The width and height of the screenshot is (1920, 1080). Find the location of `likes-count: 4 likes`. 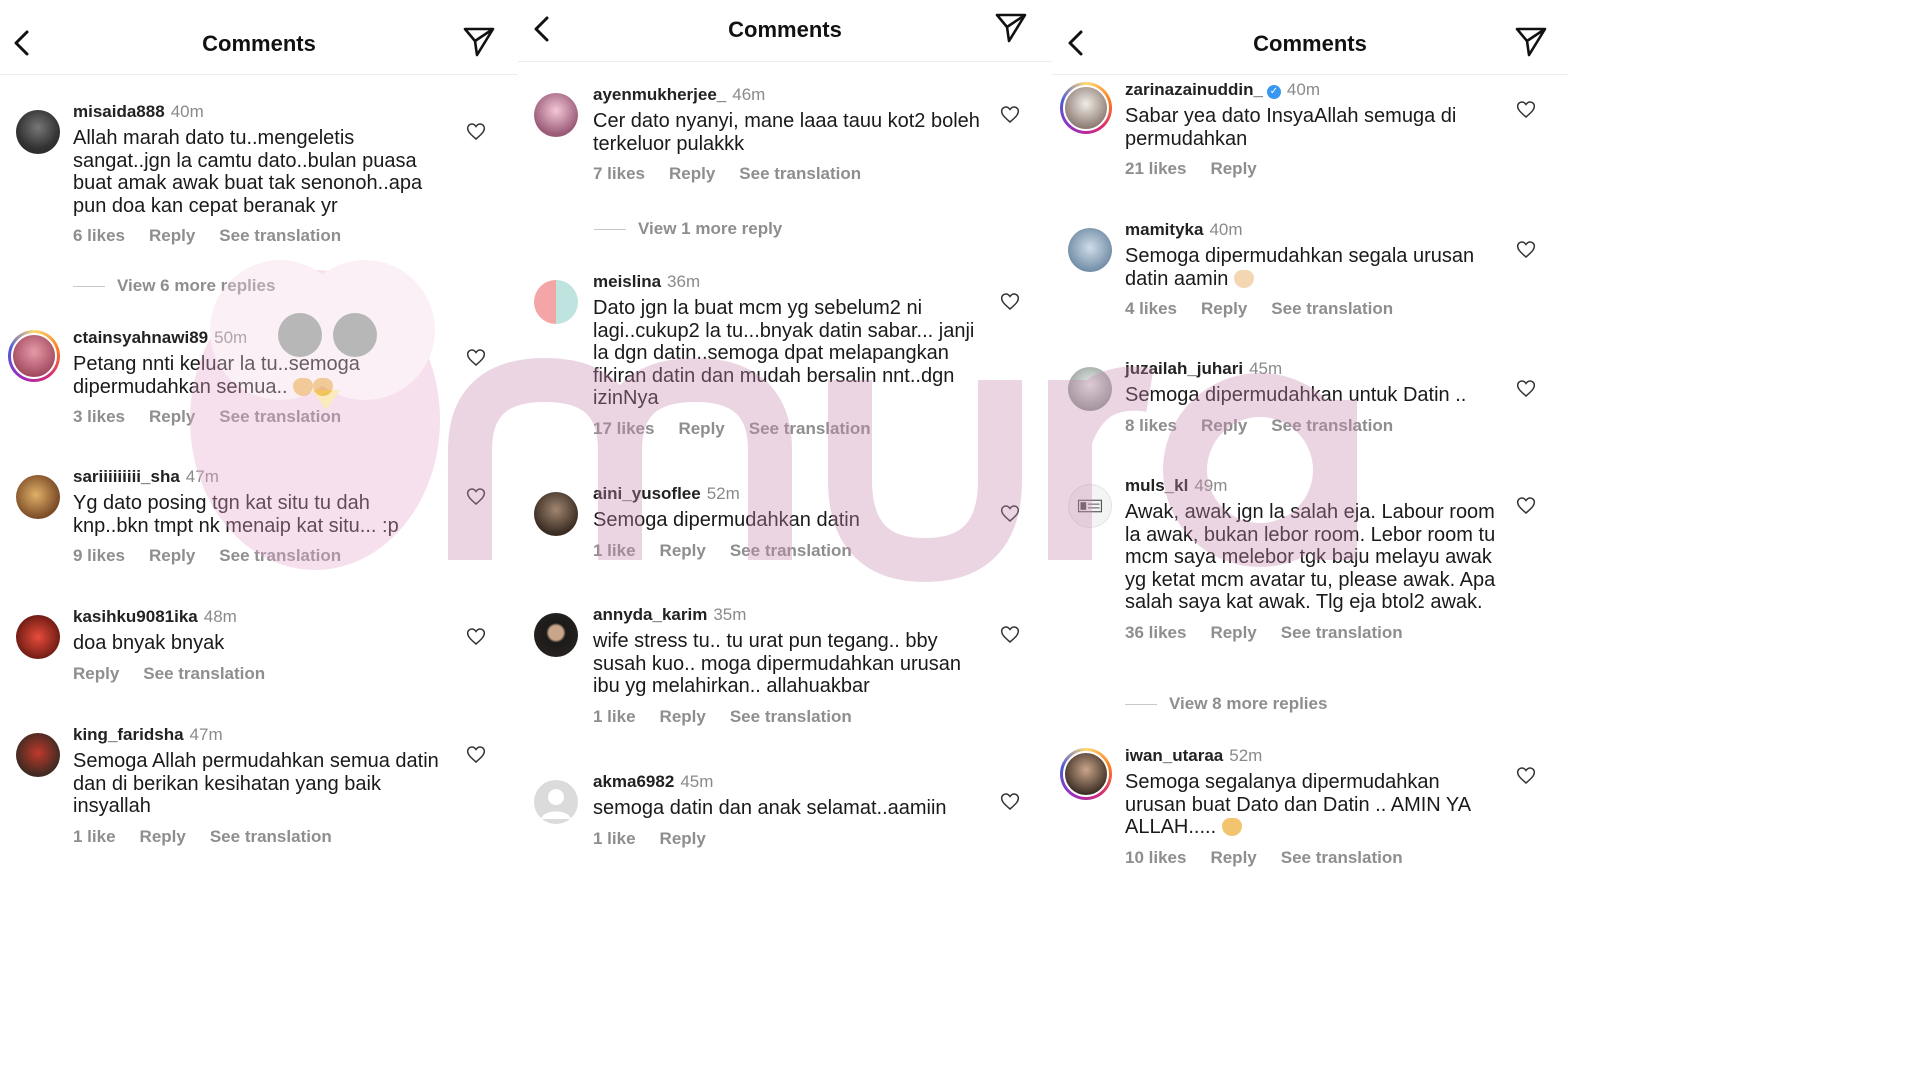

likes-count: 4 likes is located at coordinates (1151, 308).